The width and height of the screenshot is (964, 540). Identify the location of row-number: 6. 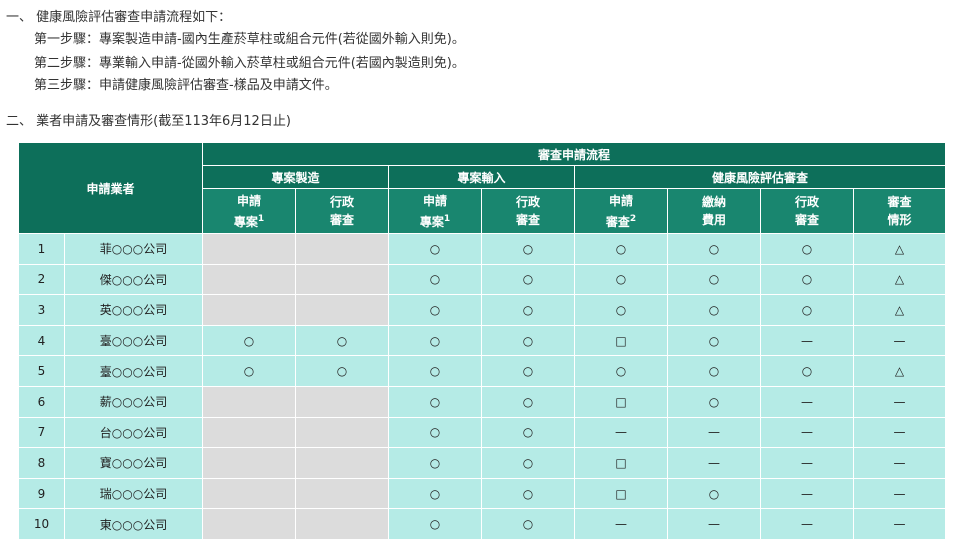
(41, 401).